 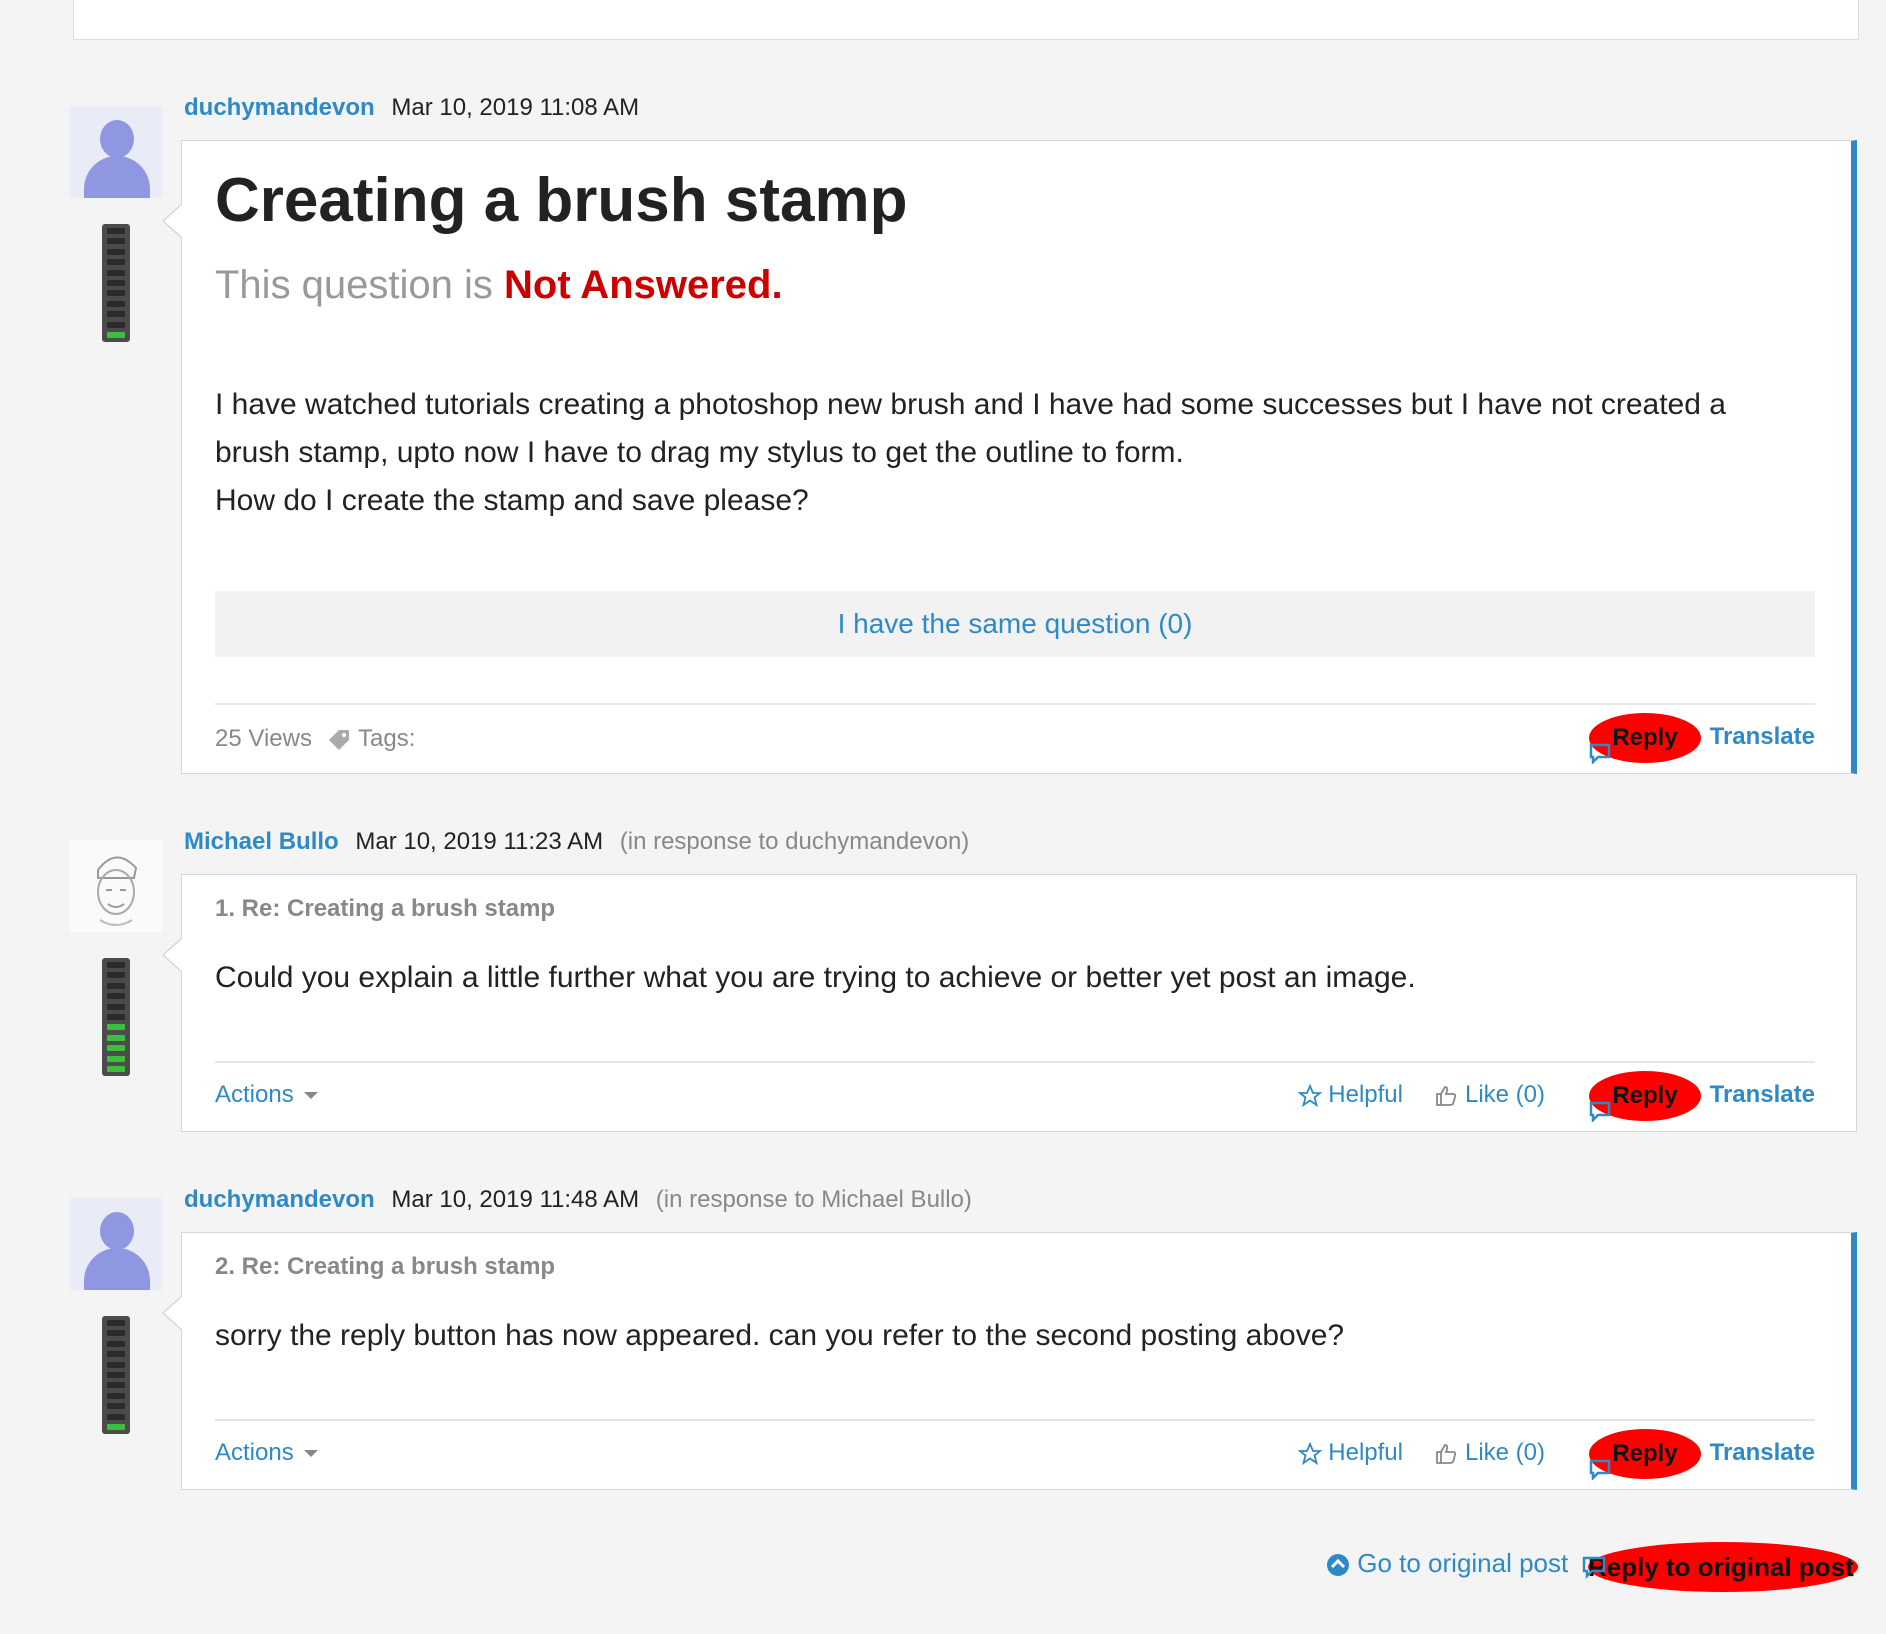 What do you see at coordinates (794, 841) in the screenshot?
I see `in-response-to: (in response to duchymandevon)` at bounding box center [794, 841].